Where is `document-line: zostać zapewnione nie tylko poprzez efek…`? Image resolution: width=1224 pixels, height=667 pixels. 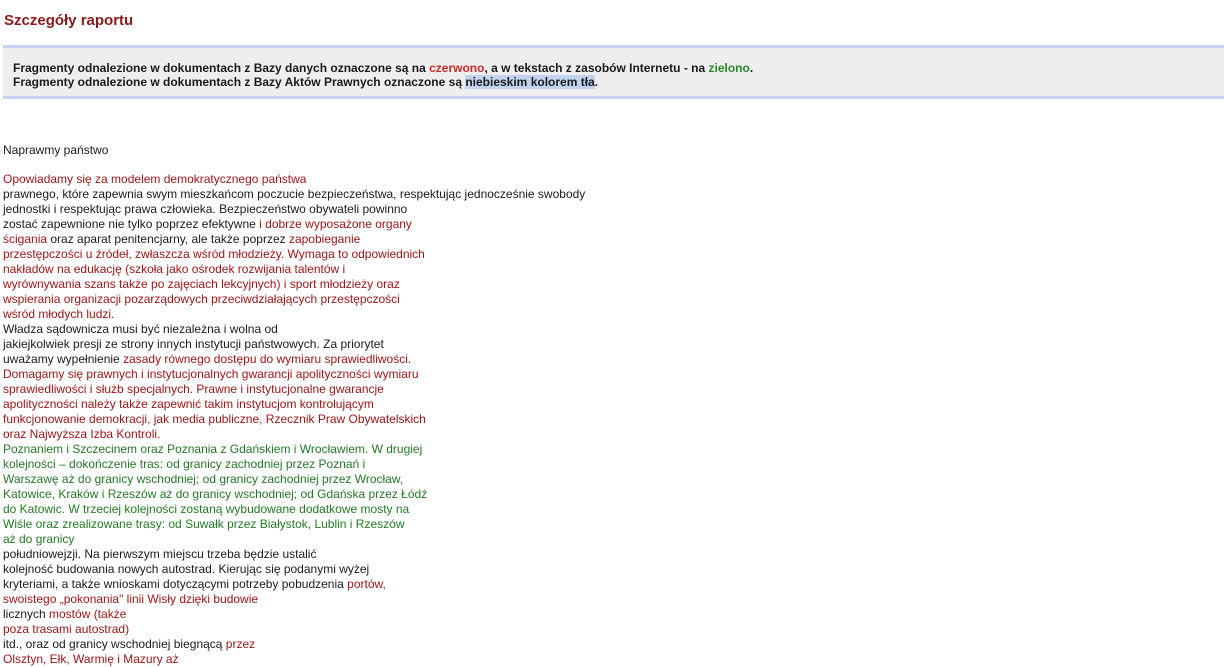
document-line: zostać zapewnione nie tylko poprzez efek… is located at coordinates (353, 224).